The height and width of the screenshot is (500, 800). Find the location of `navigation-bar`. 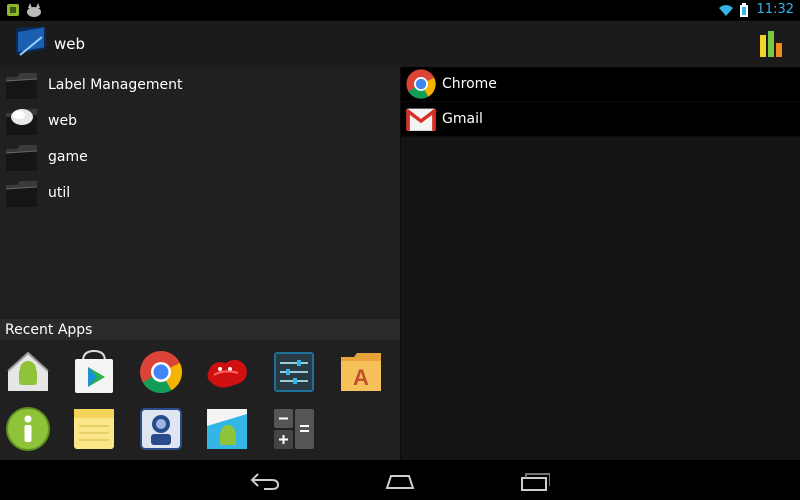

navigation-bar is located at coordinates (400, 480).